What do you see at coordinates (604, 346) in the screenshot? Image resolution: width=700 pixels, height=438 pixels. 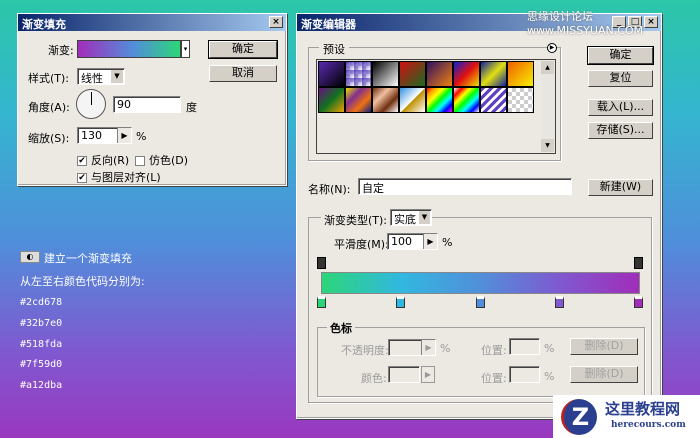 I see `delete-opacity-stop-button: 删除(D)` at bounding box center [604, 346].